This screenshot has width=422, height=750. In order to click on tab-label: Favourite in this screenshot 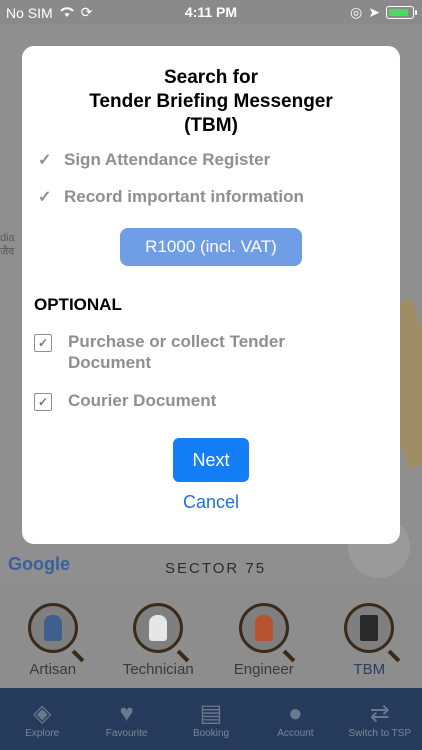, I will do `click(126, 733)`.